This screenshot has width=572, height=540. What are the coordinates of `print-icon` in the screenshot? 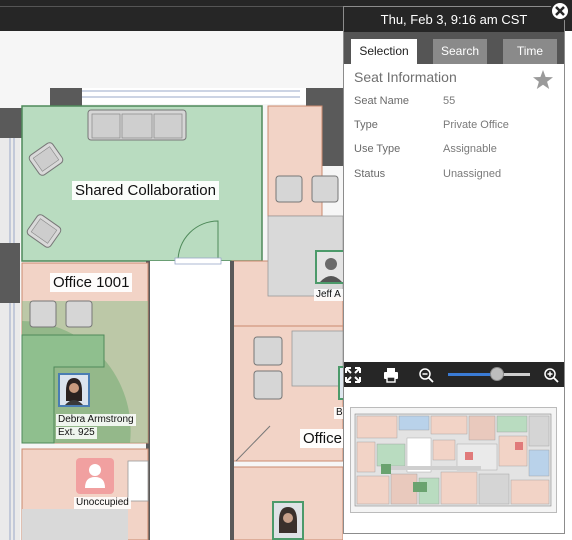 It's located at (391, 375).